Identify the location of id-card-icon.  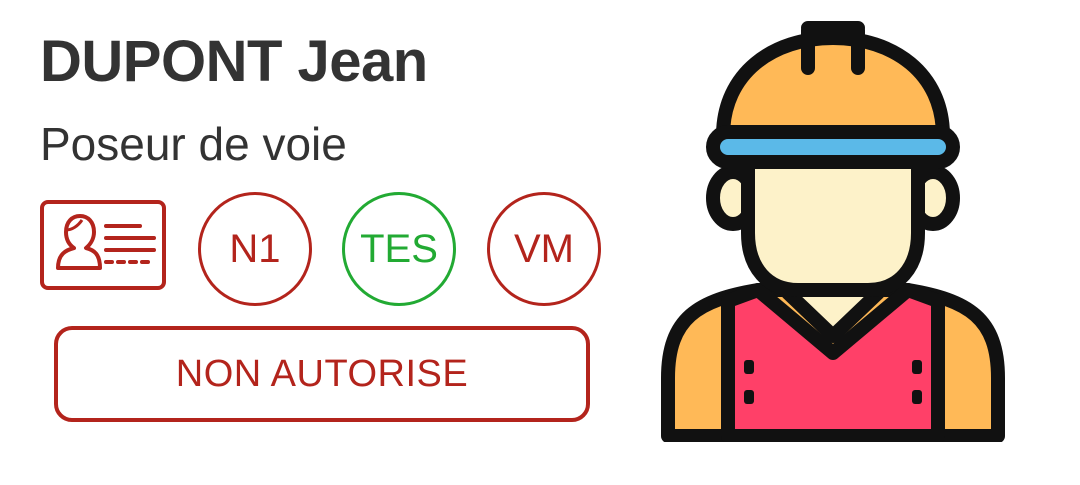
(103, 245).